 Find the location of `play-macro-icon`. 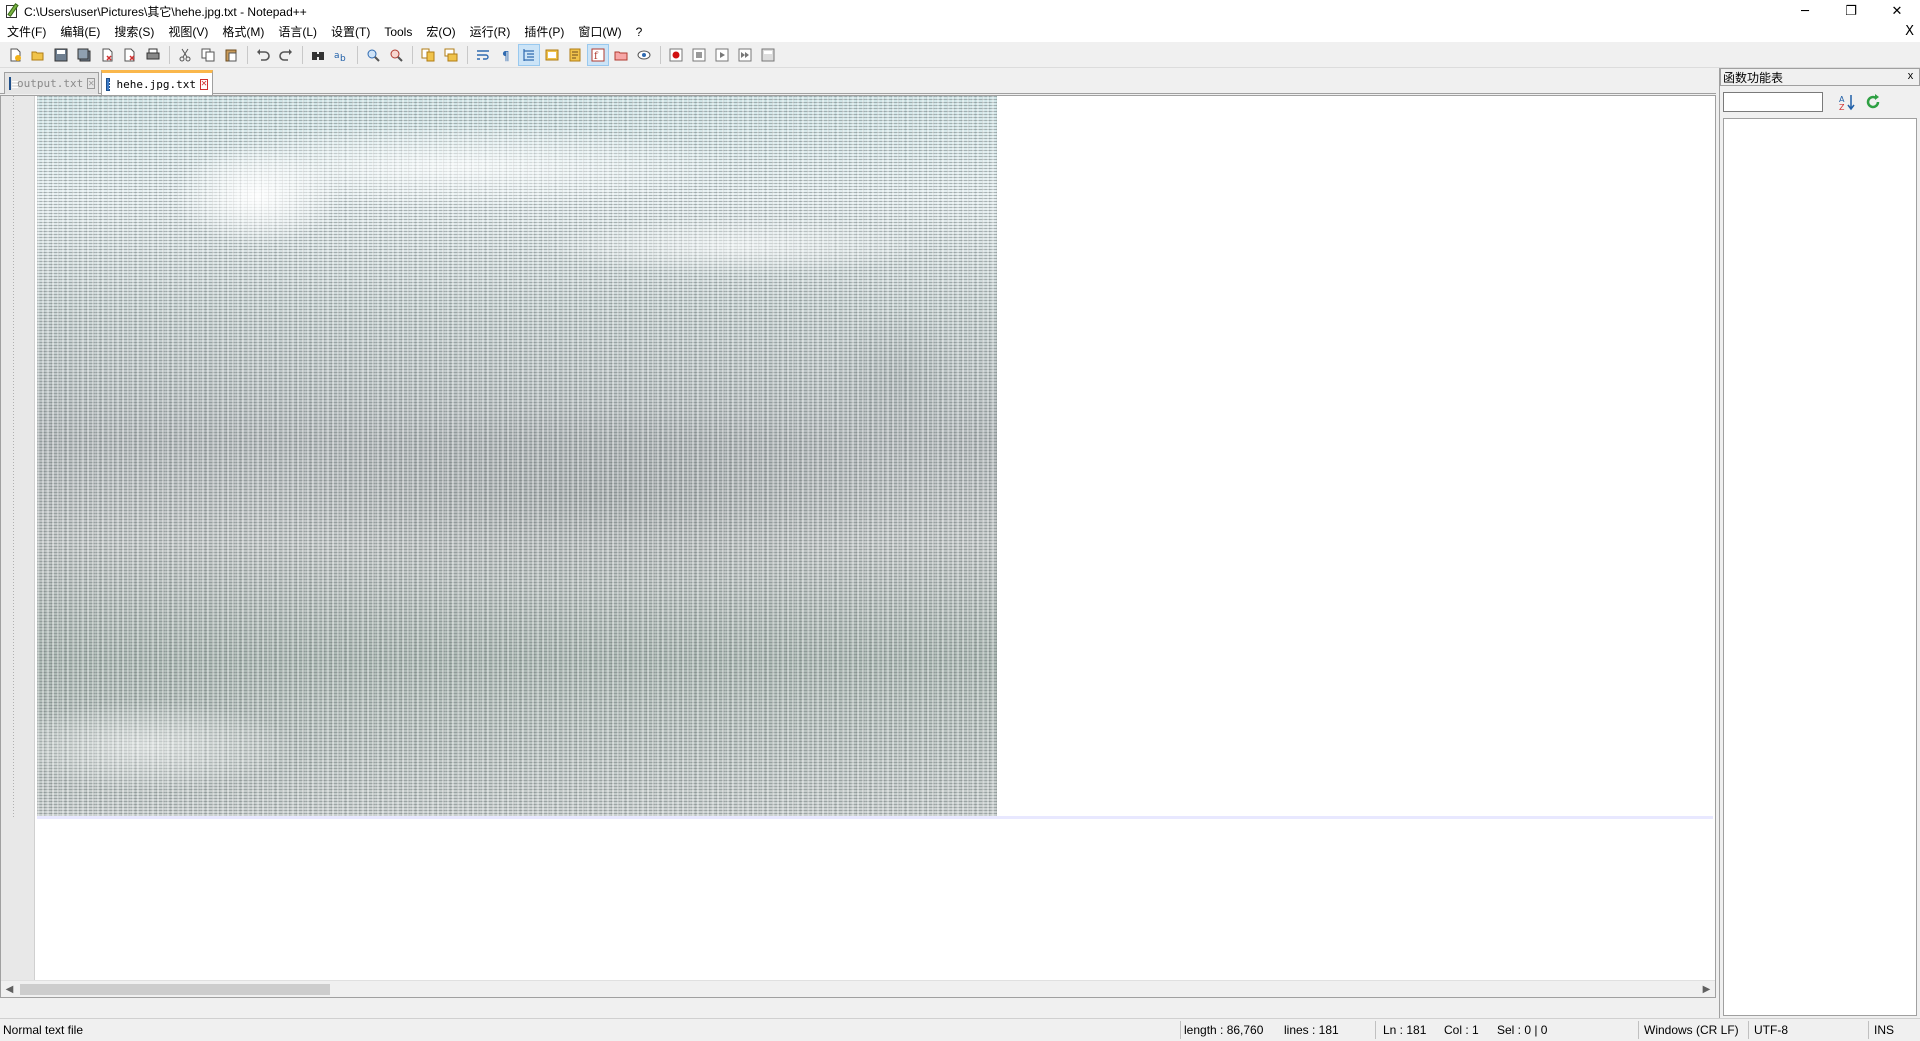

play-macro-icon is located at coordinates (722, 54).